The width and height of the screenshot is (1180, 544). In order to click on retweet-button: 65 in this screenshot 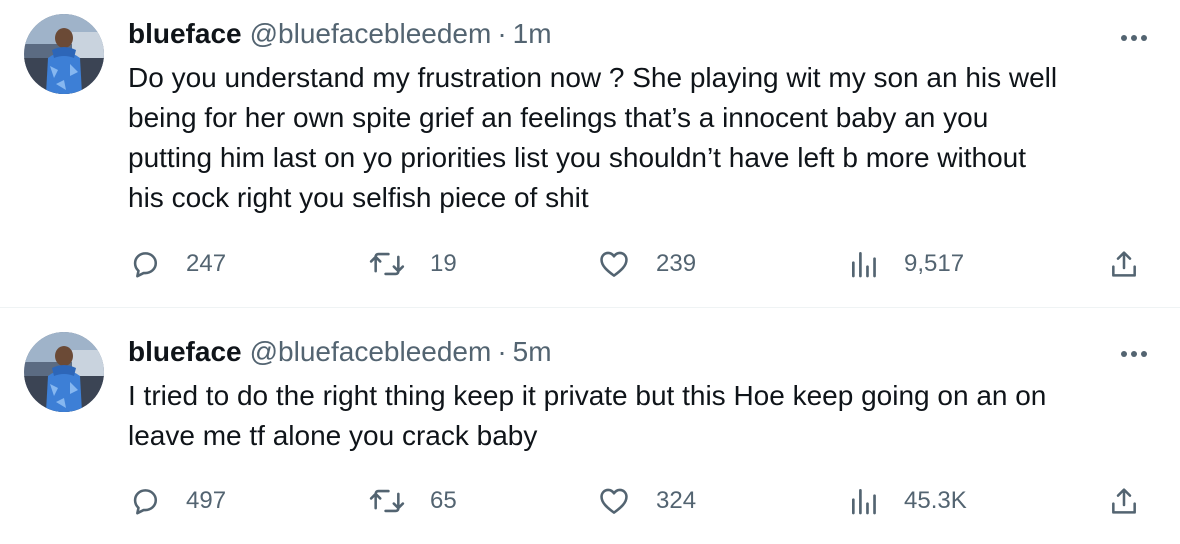, I will do `click(412, 501)`.